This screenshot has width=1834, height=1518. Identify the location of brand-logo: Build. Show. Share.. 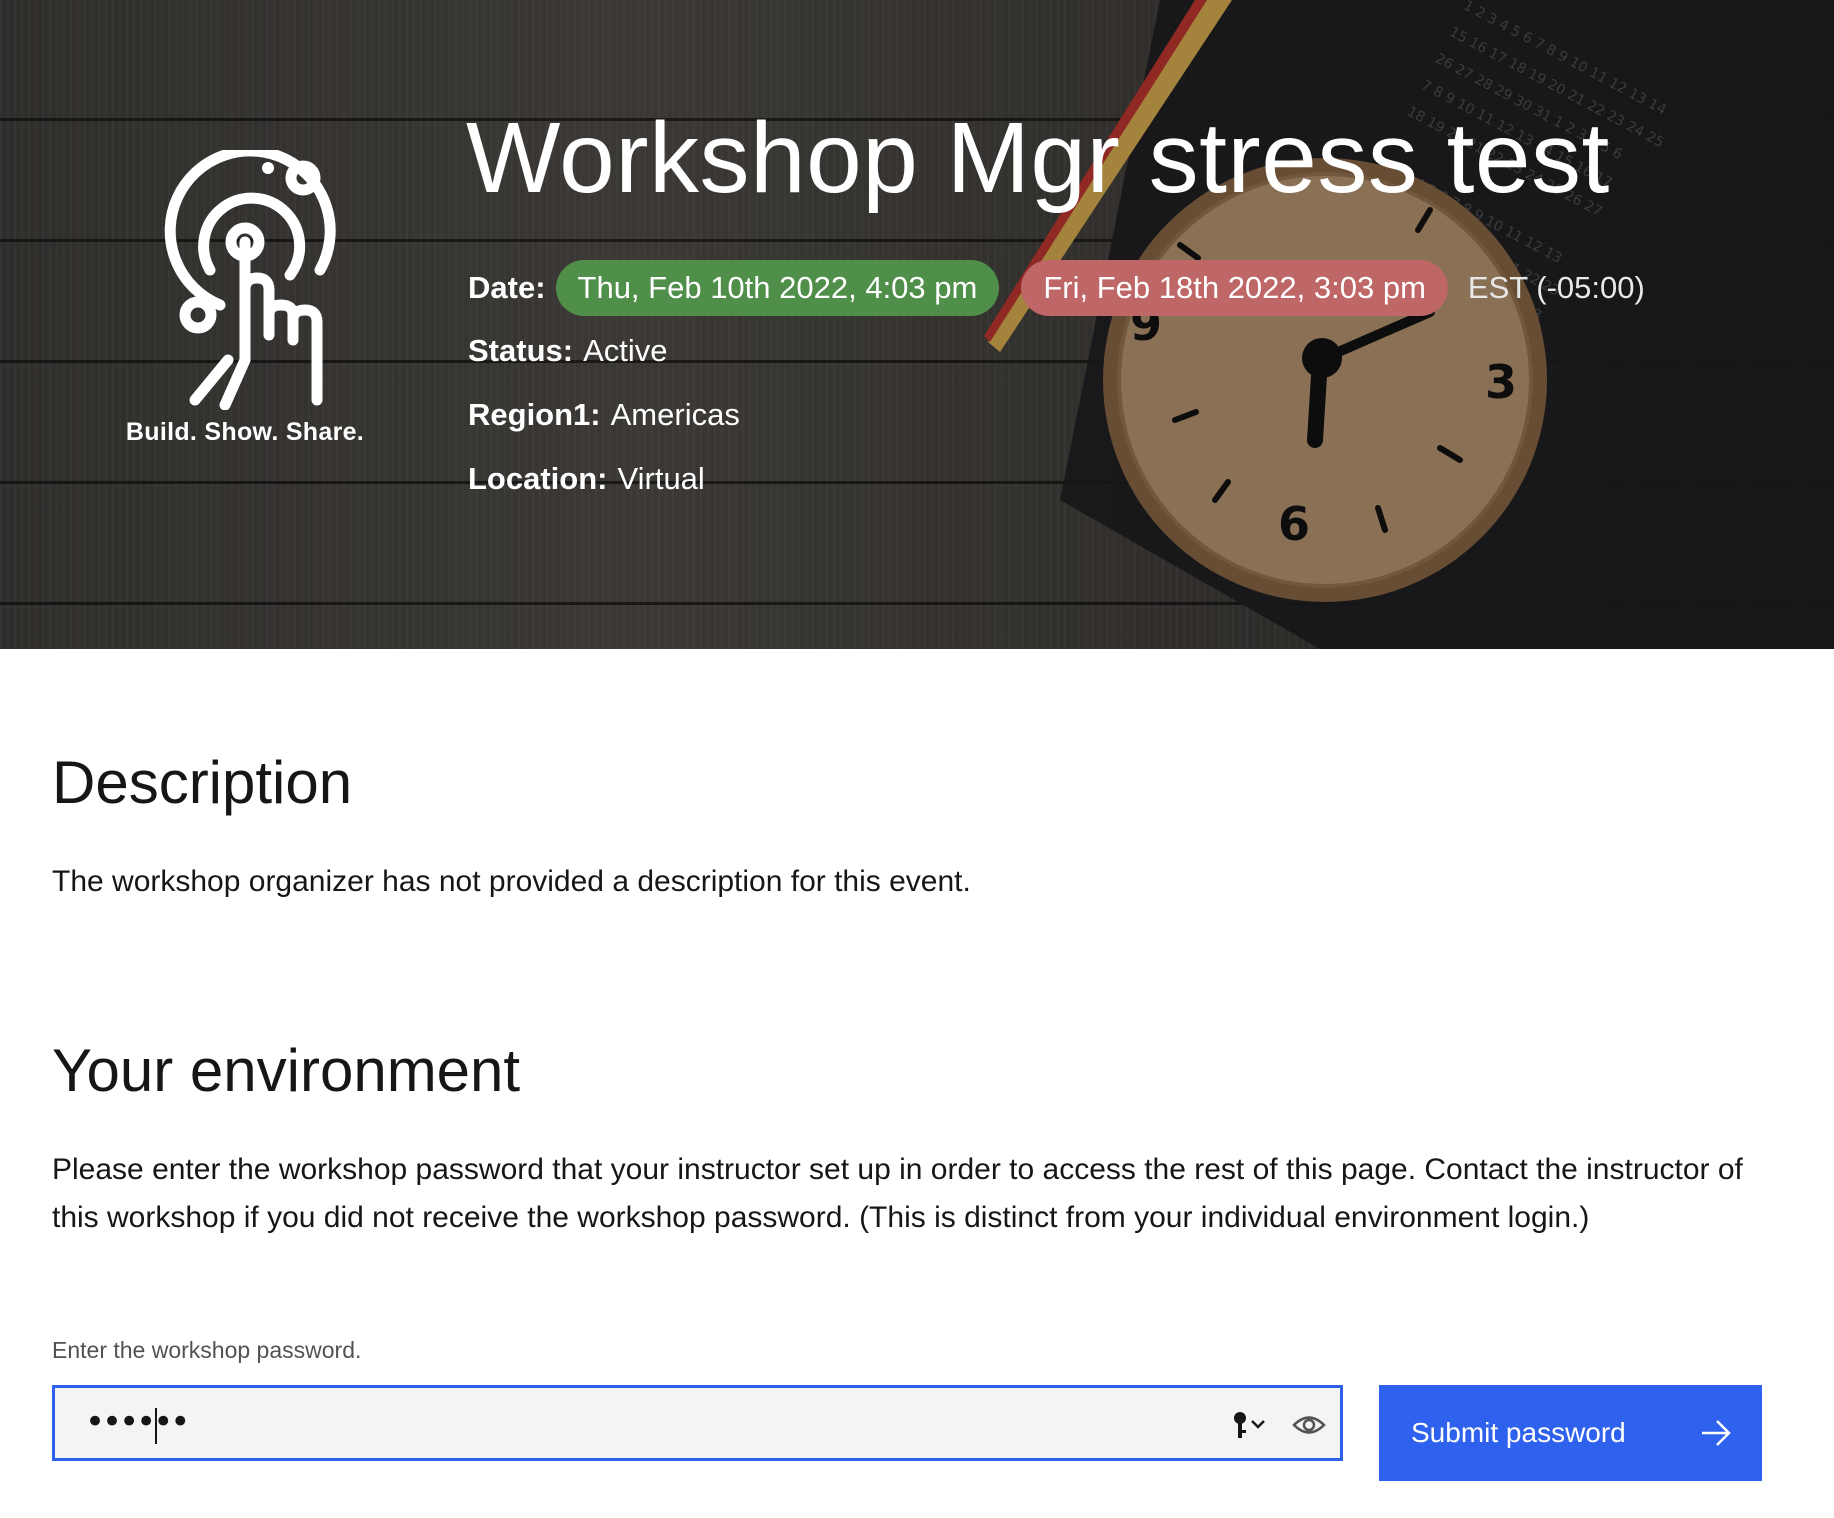
(245, 298).